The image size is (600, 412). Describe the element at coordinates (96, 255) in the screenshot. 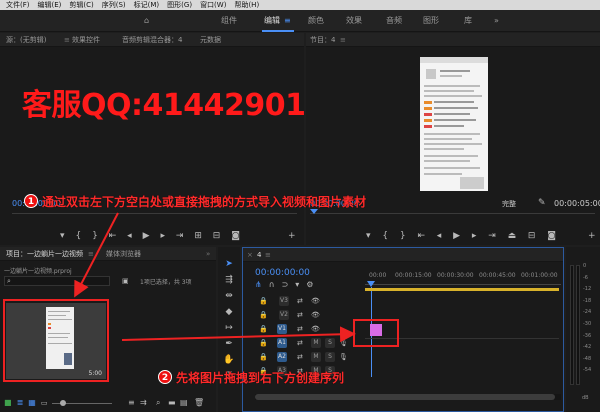

I see `arrow-to-project` at that location.